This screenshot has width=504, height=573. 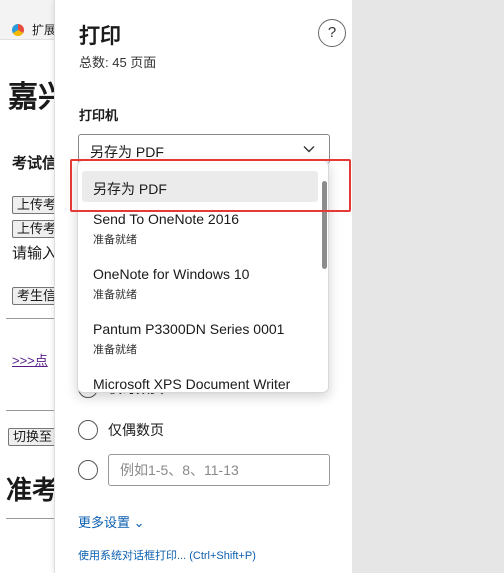 I want to click on total-pages-text: 总数: 45 页面, so click(x=118, y=62).